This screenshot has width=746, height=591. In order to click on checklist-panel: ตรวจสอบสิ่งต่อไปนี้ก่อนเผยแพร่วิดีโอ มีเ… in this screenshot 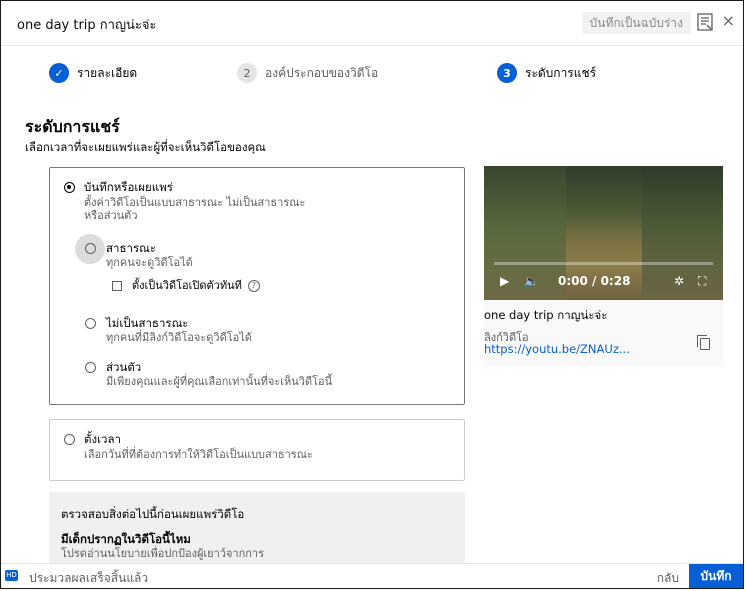, I will do `click(257, 532)`.